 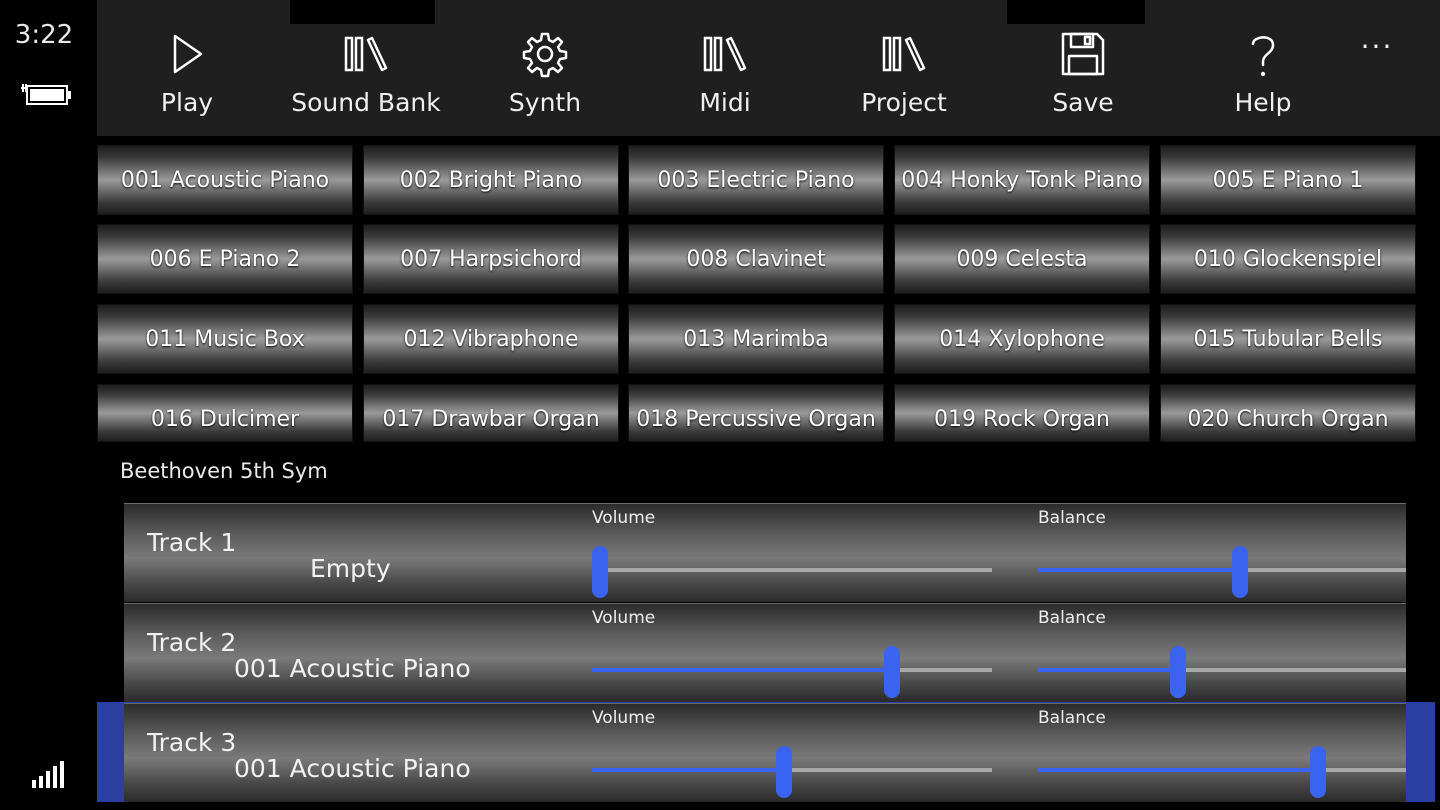 I want to click on instrument-button: 019 Rock Organ, so click(x=1022, y=413).